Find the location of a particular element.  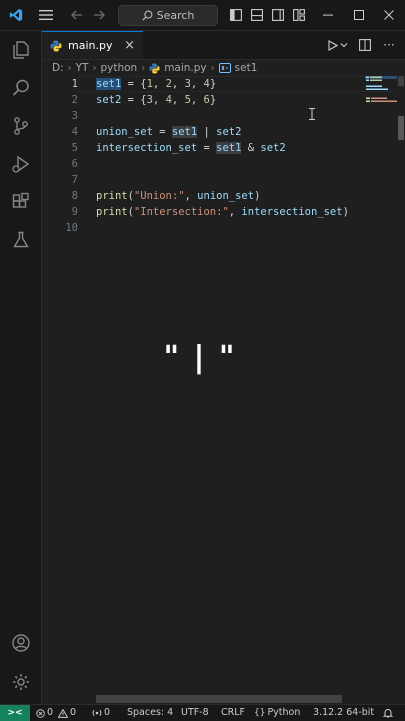

token: & is located at coordinates (251, 148).